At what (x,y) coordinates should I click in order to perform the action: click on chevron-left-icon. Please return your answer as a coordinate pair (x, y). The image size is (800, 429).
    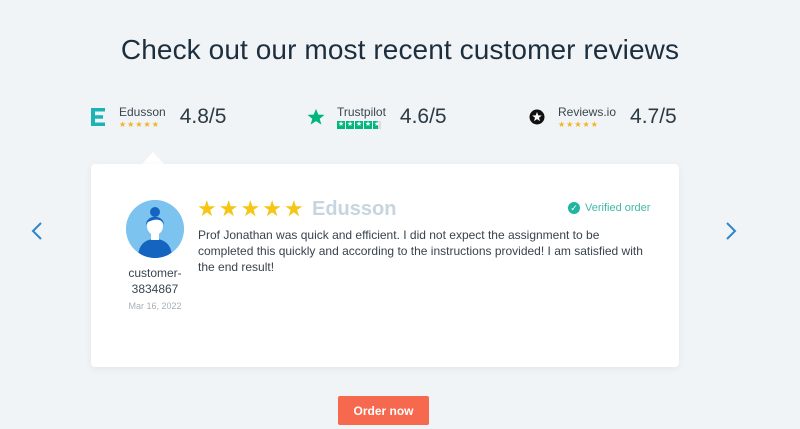
    Looking at the image, I should click on (37, 232).